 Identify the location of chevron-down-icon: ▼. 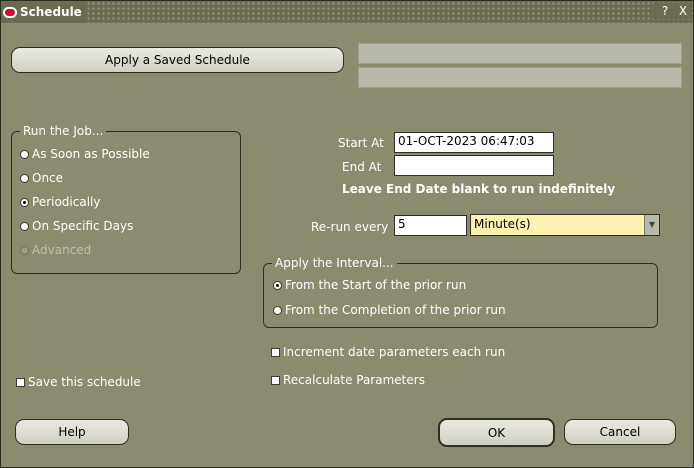
(651, 225).